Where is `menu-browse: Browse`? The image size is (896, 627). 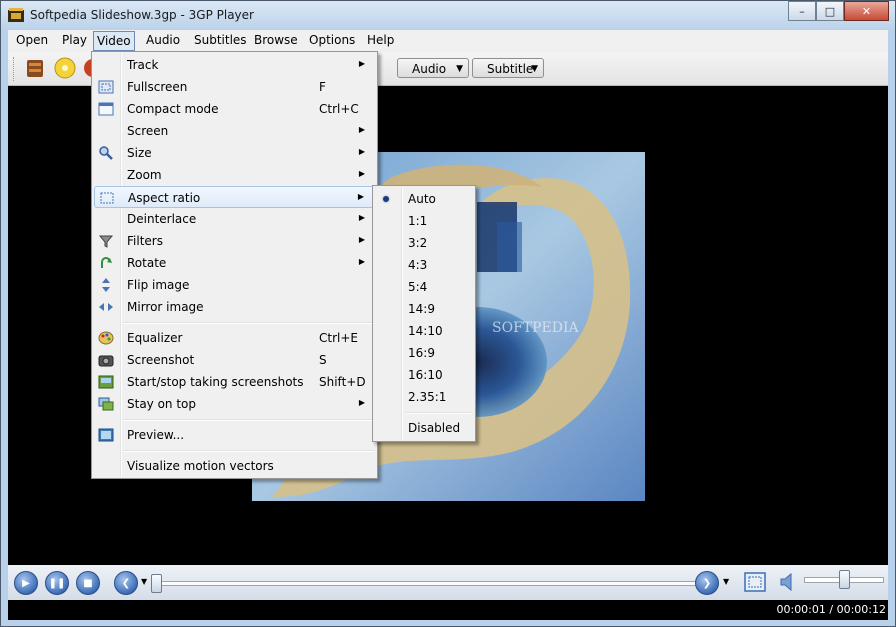 menu-browse: Browse is located at coordinates (276, 41).